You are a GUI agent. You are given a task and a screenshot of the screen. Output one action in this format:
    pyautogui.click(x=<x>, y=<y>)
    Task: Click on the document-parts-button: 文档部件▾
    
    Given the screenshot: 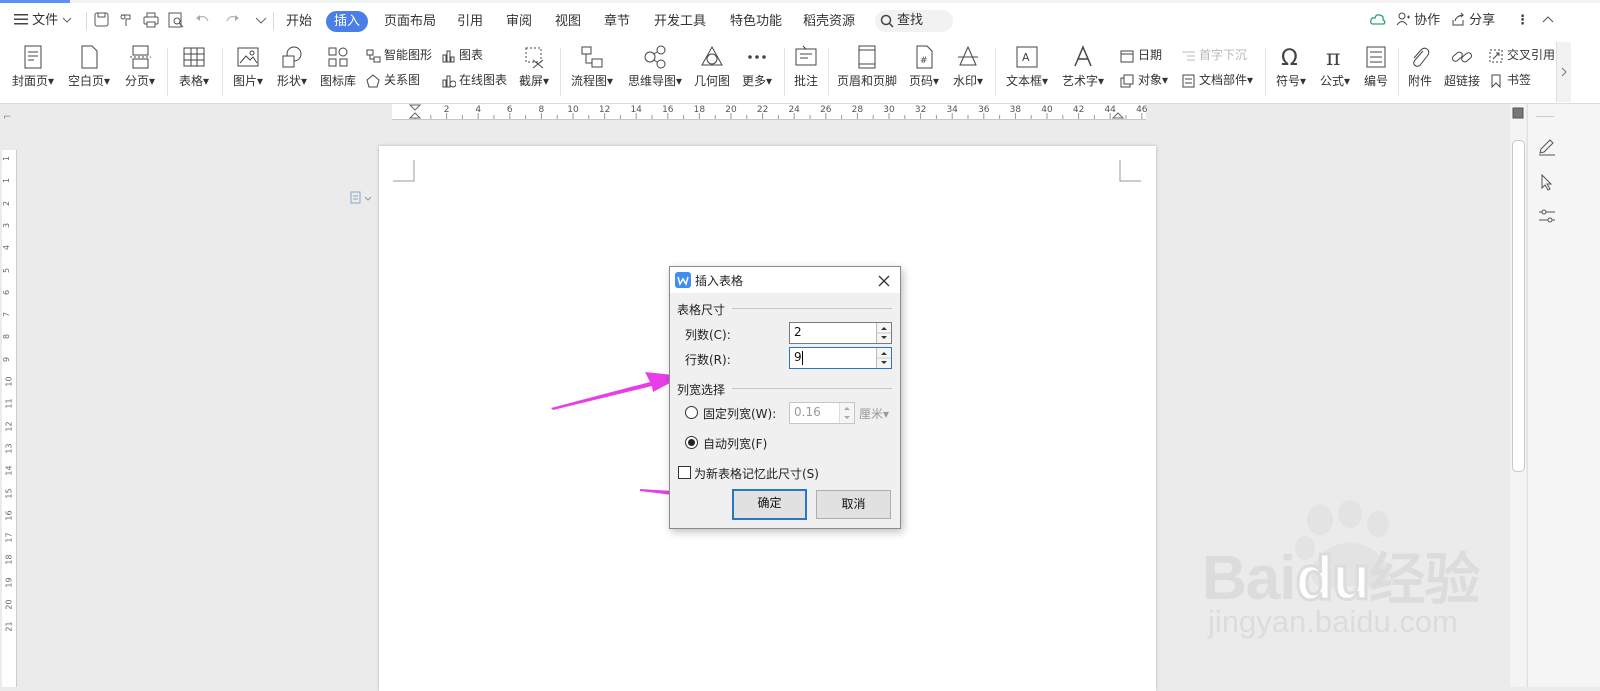 What is the action you would take?
    pyautogui.click(x=1217, y=80)
    